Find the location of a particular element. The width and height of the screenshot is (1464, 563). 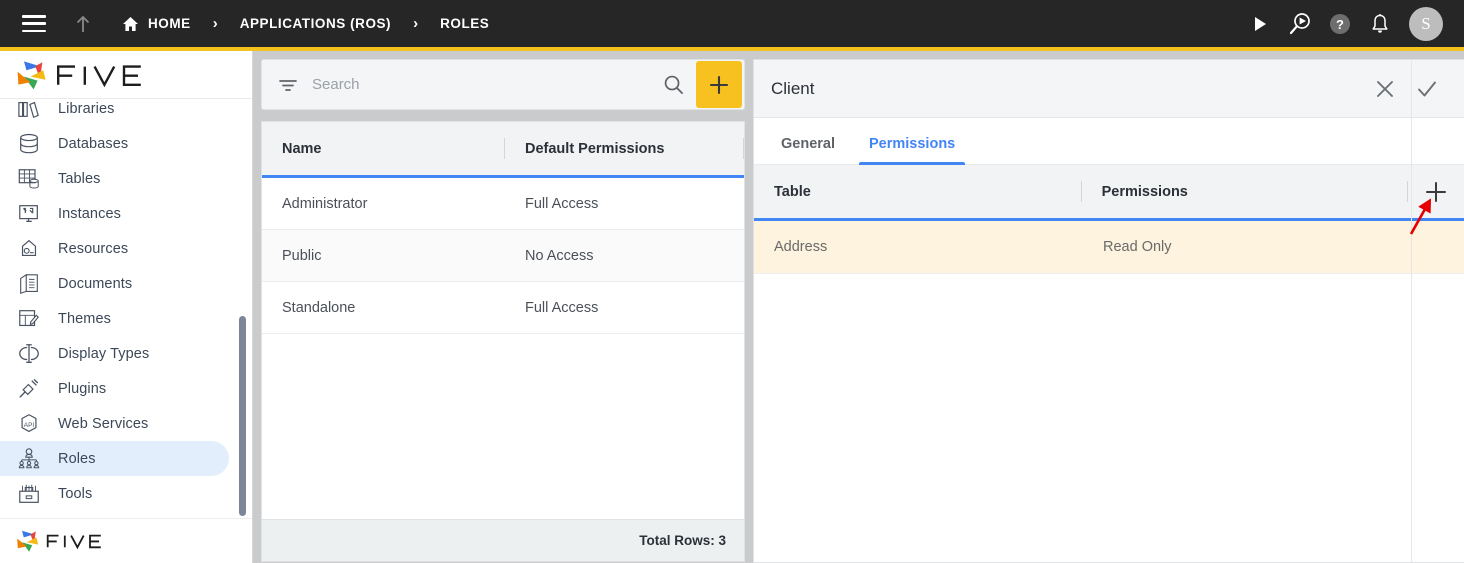

sidebar-item-plugins: Plugins is located at coordinates (114, 388).